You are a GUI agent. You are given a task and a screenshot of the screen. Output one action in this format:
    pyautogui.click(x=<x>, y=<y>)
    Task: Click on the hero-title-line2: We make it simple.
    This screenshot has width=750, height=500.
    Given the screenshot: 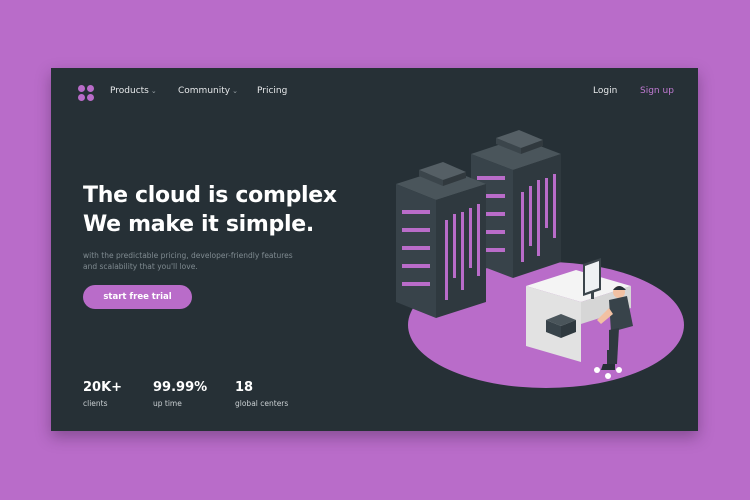 What is the action you would take?
    pyautogui.click(x=198, y=224)
    